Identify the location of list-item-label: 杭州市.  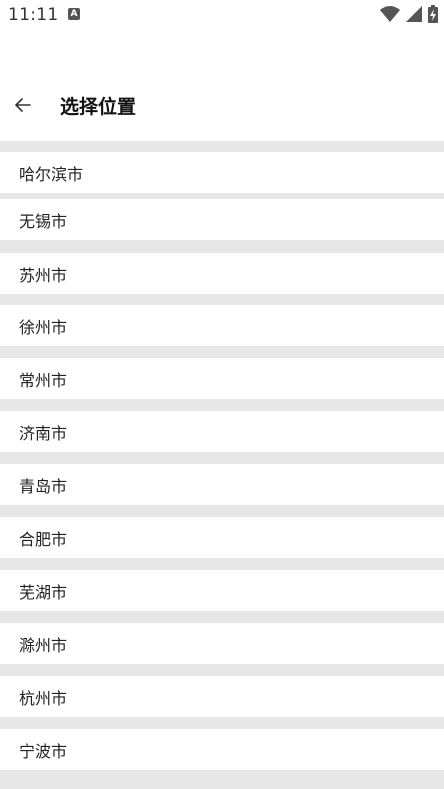
(43, 698).